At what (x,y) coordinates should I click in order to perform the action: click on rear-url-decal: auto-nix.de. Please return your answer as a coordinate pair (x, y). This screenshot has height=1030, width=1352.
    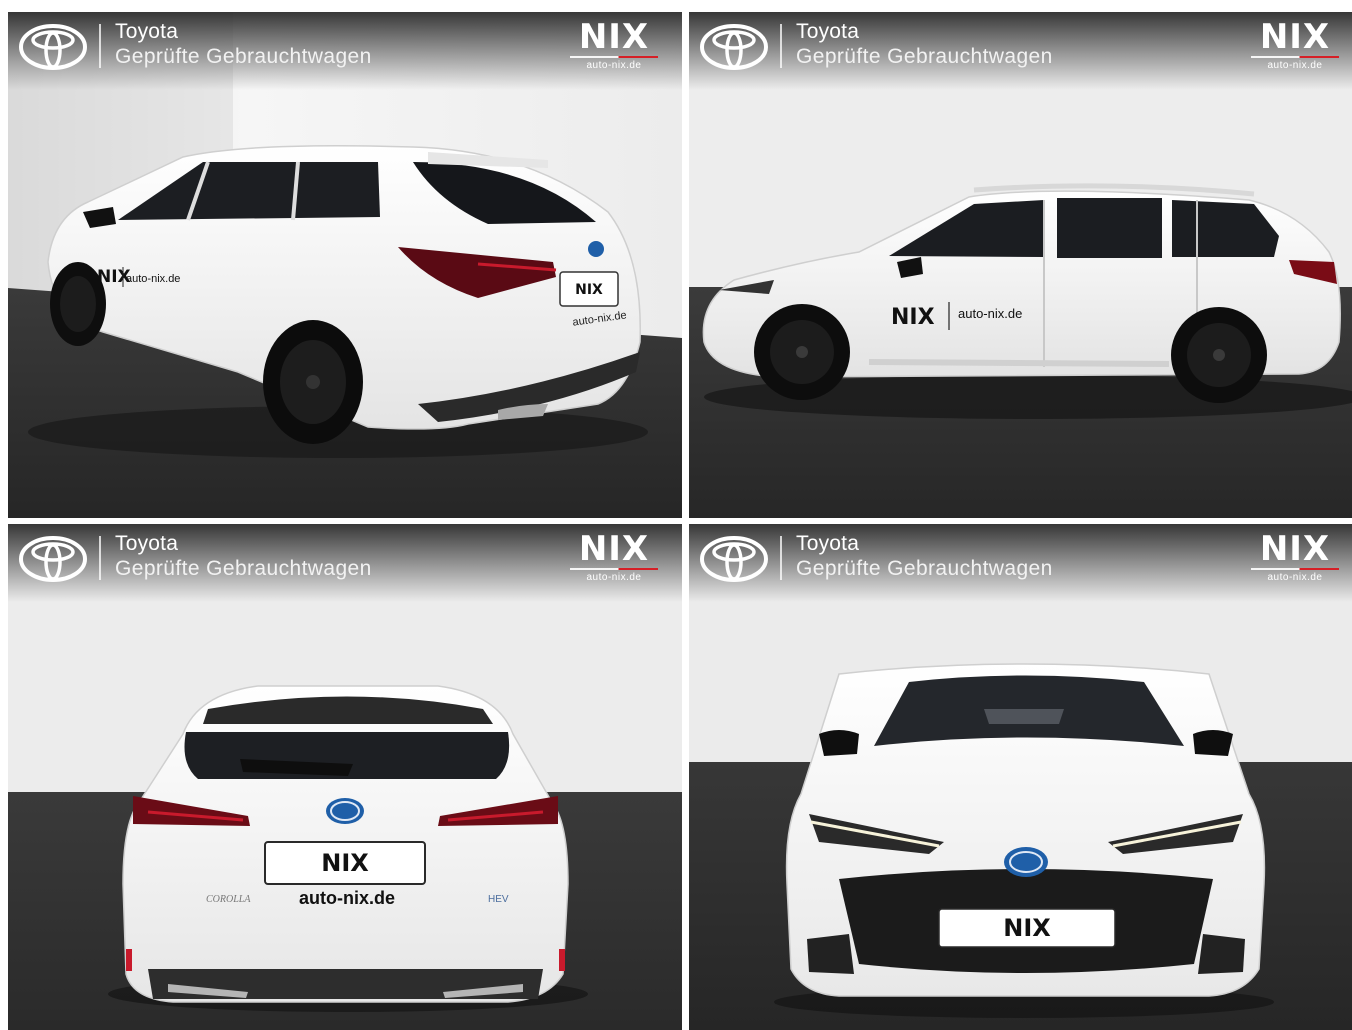
    Looking at the image, I should click on (347, 898).